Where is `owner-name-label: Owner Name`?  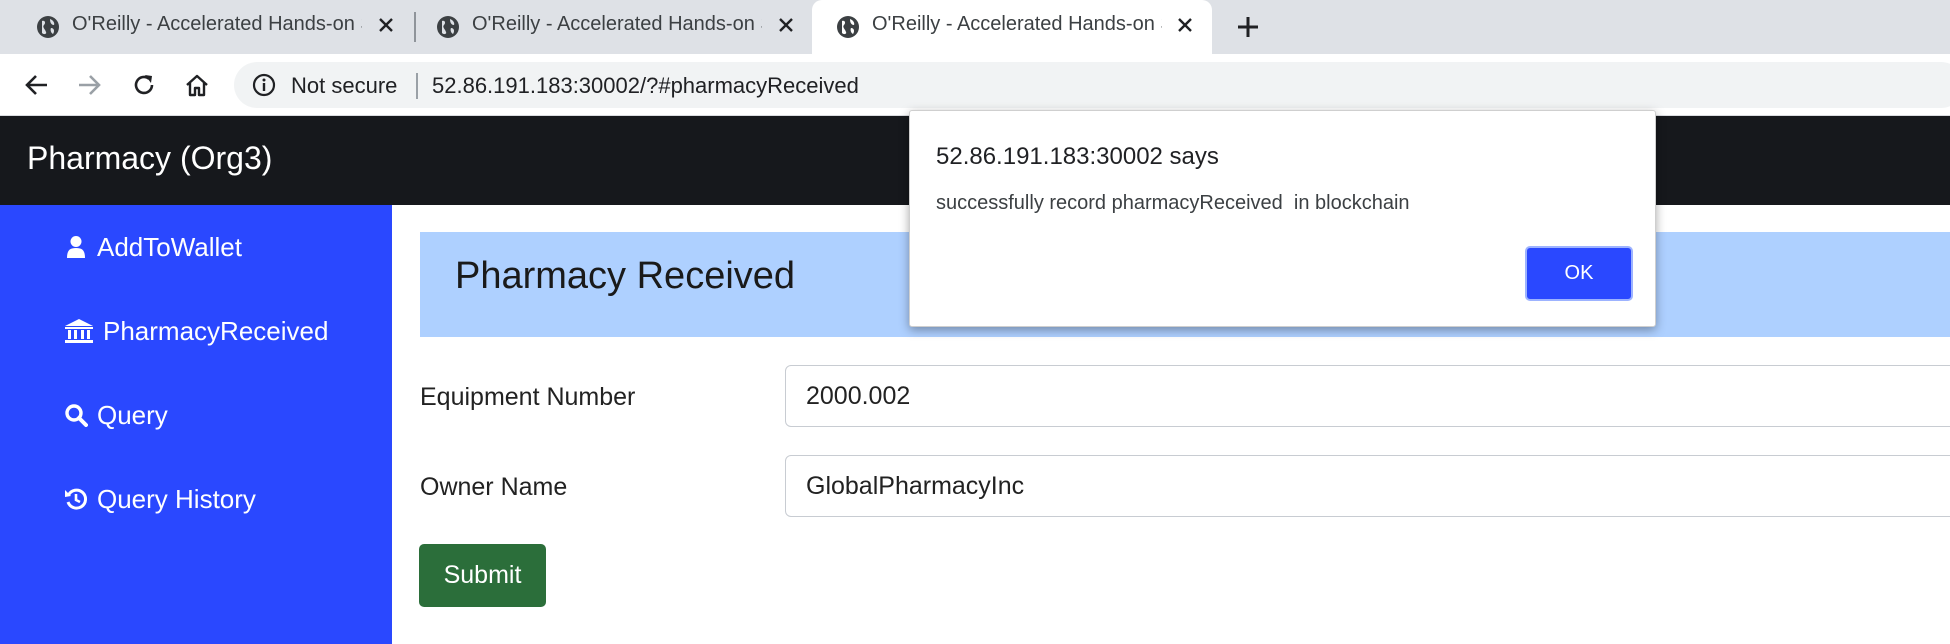 owner-name-label: Owner Name is located at coordinates (494, 487).